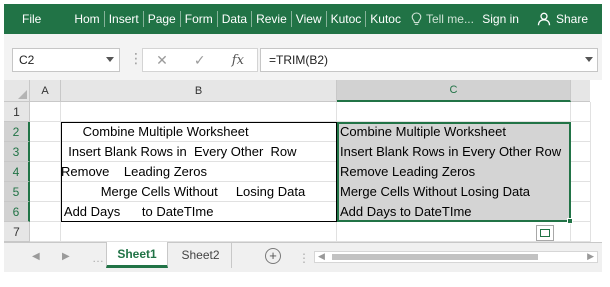 The image size is (610, 287). What do you see at coordinates (17, 112) in the screenshot?
I see `row-header-1: 1` at bounding box center [17, 112].